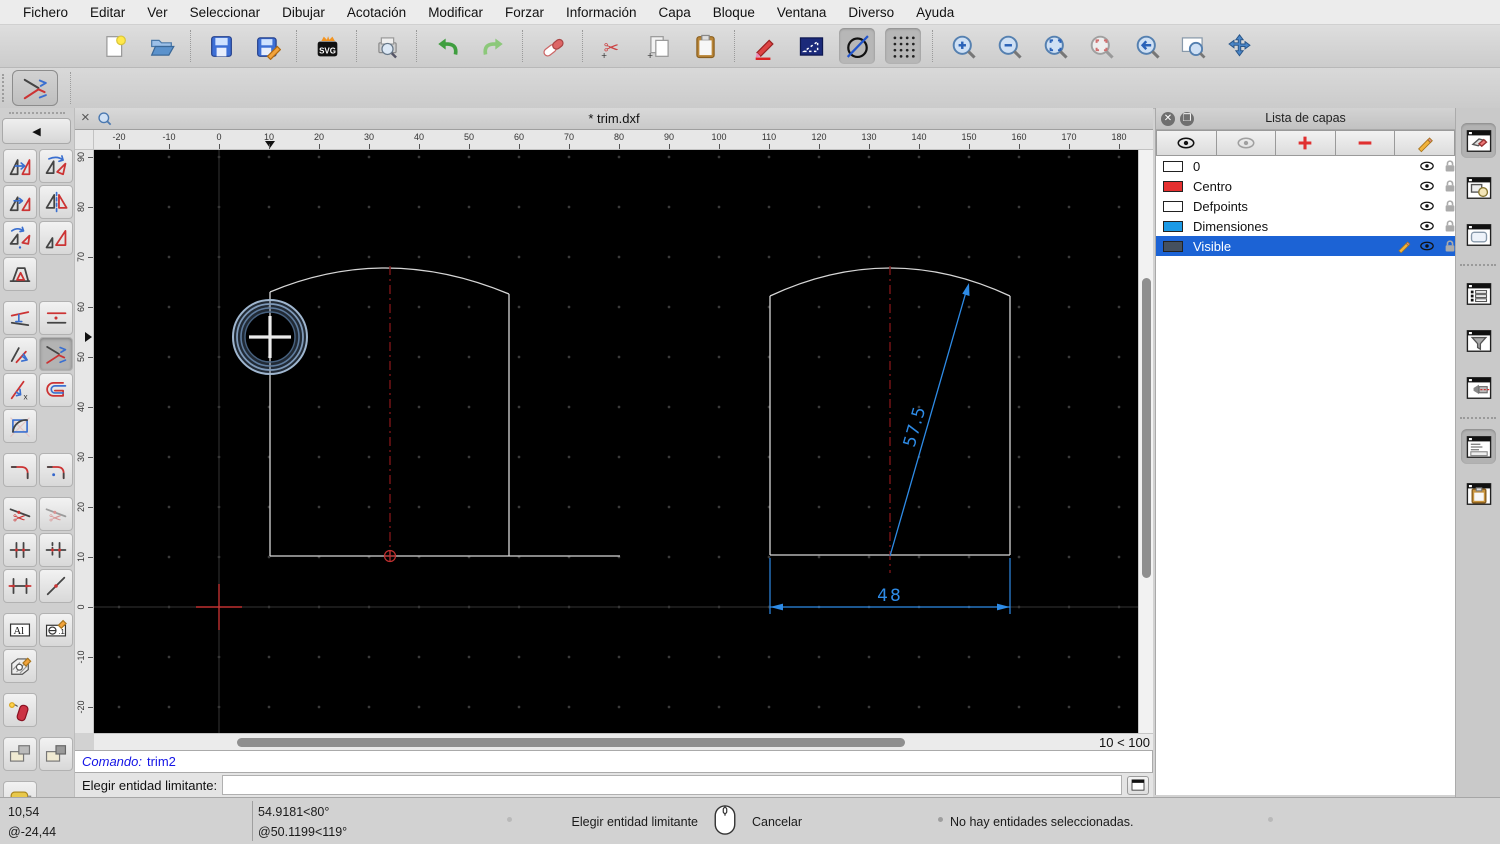  Describe the element at coordinates (601, 12) in the screenshot. I see `menu-informacion: Información` at that location.